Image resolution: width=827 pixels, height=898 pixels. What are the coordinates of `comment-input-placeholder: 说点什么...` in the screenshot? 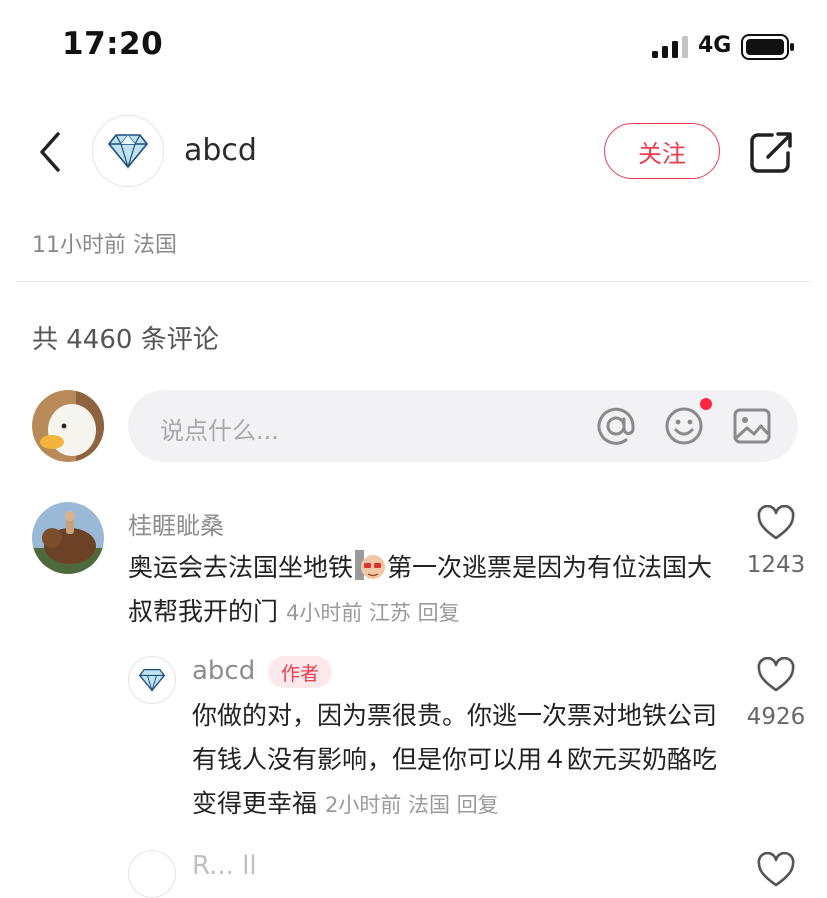 It's located at (219, 428).